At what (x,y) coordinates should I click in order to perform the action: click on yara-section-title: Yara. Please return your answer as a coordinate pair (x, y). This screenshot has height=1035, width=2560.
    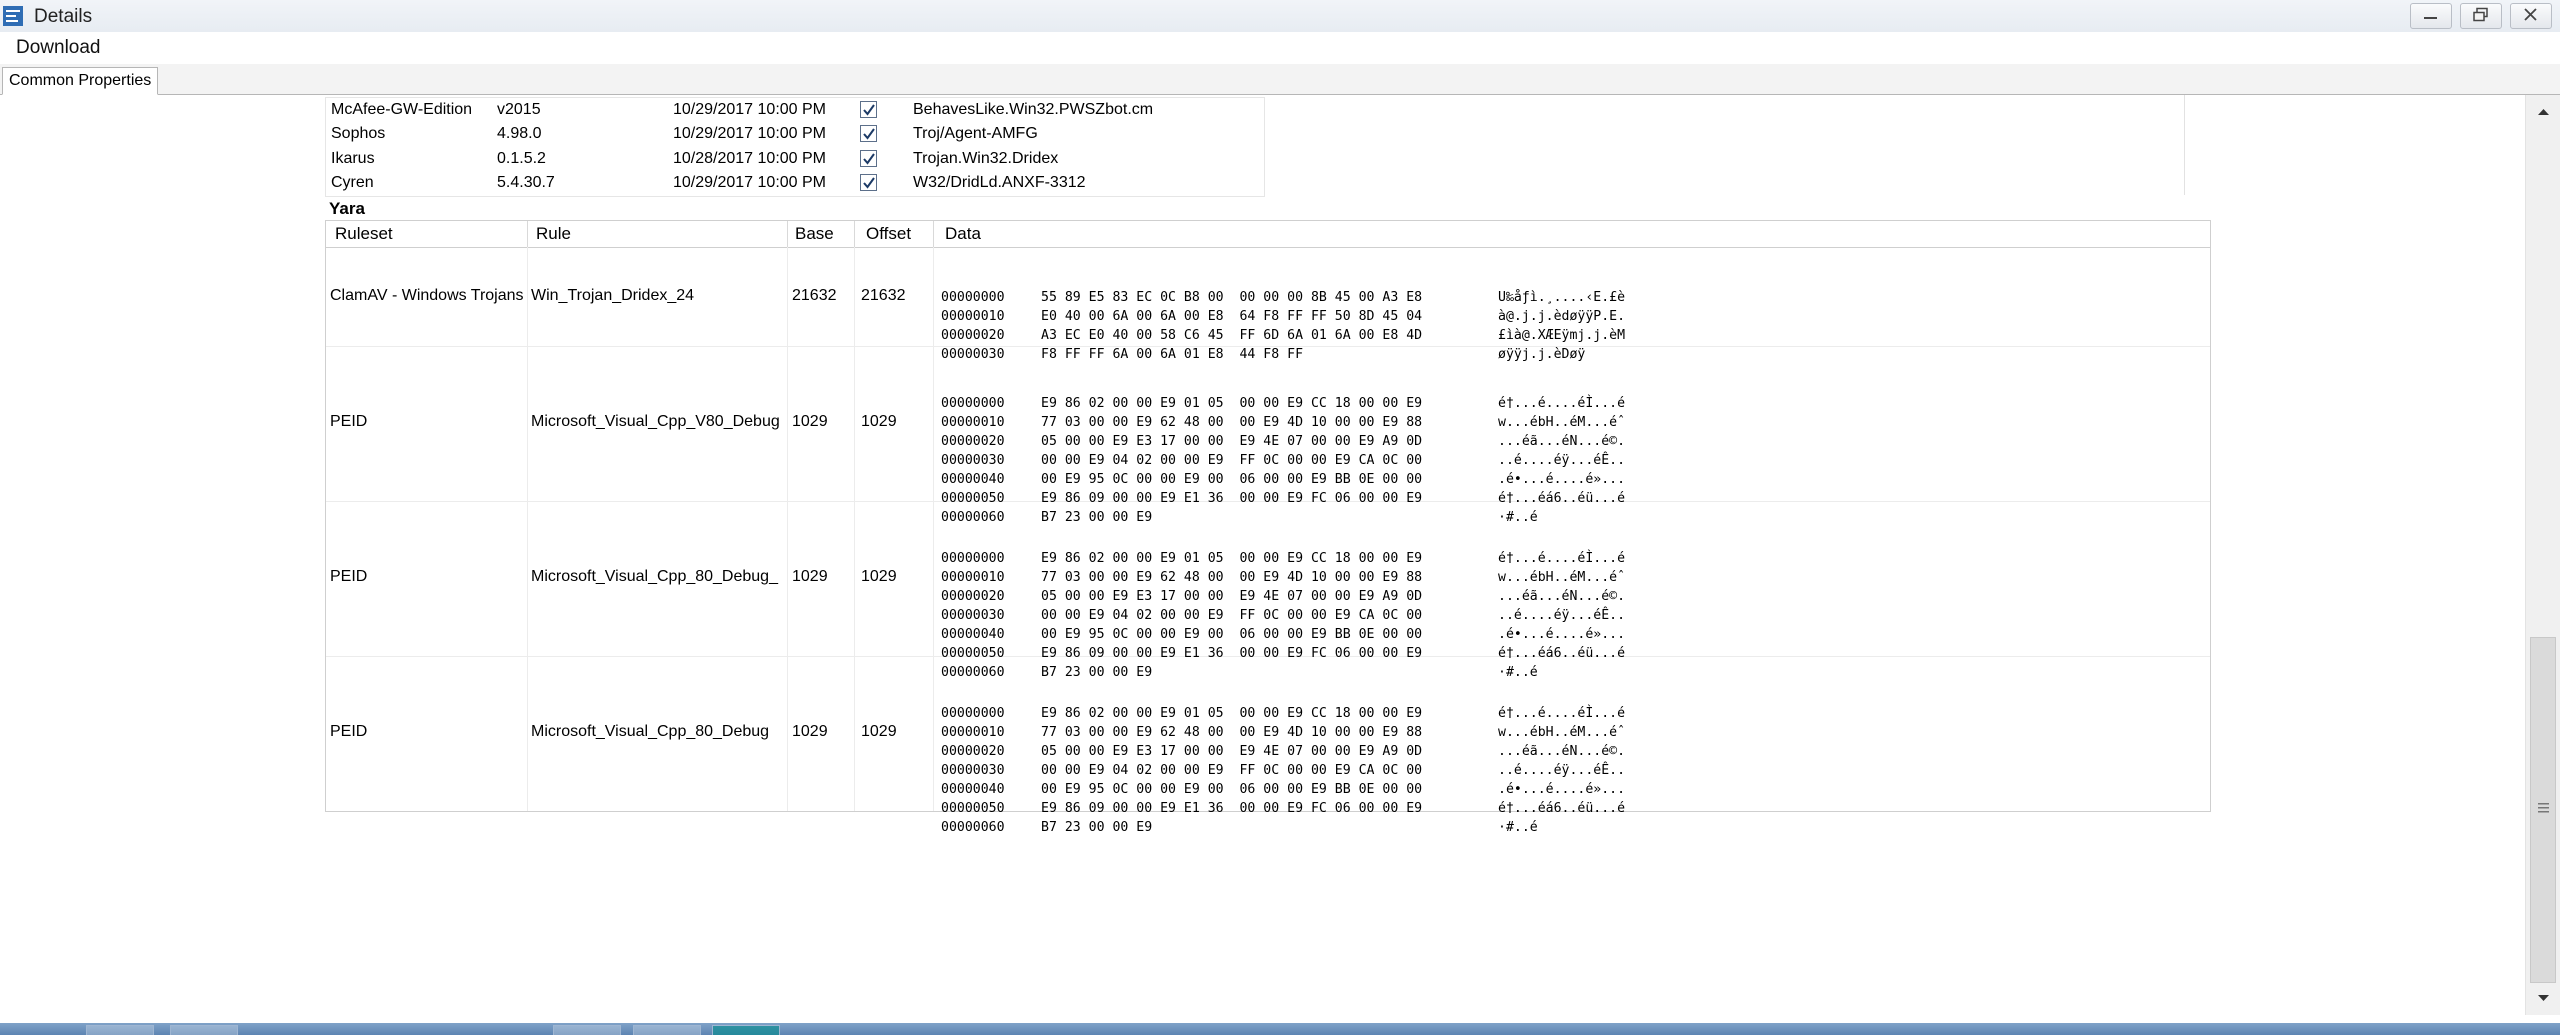
    Looking at the image, I should click on (347, 208).